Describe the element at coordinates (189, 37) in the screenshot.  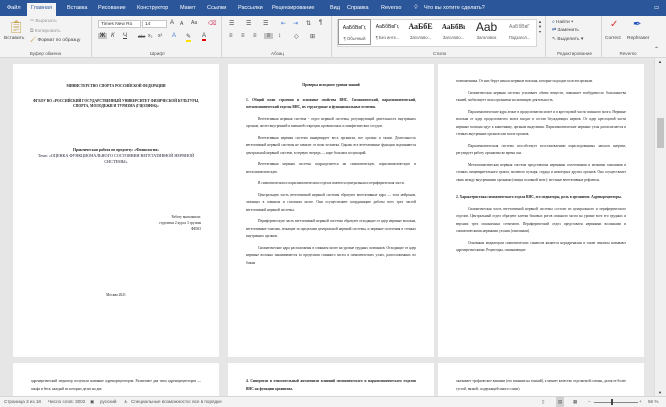
I see `highlight-icon: ✎` at that location.